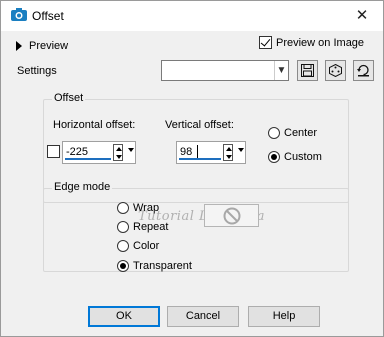 Image resolution: width=384 pixels, height=337 pixels. Describe the element at coordinates (303, 157) in the screenshot. I see `custom-radio-label: Custom` at that location.